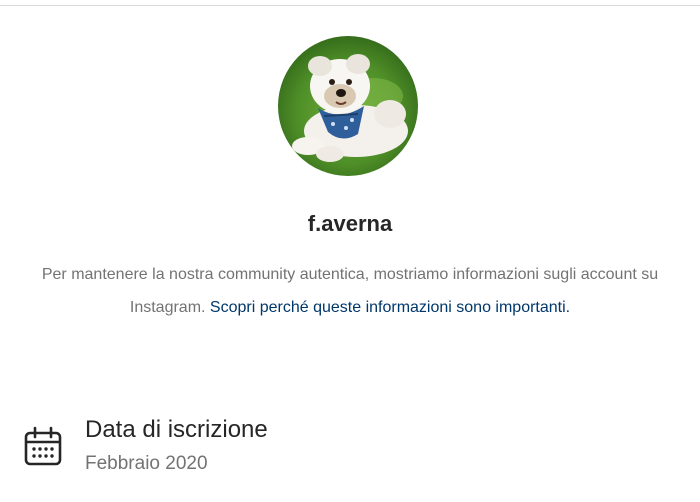 This screenshot has height=502, width=700. What do you see at coordinates (350, 5) in the screenshot?
I see `top-divider` at bounding box center [350, 5].